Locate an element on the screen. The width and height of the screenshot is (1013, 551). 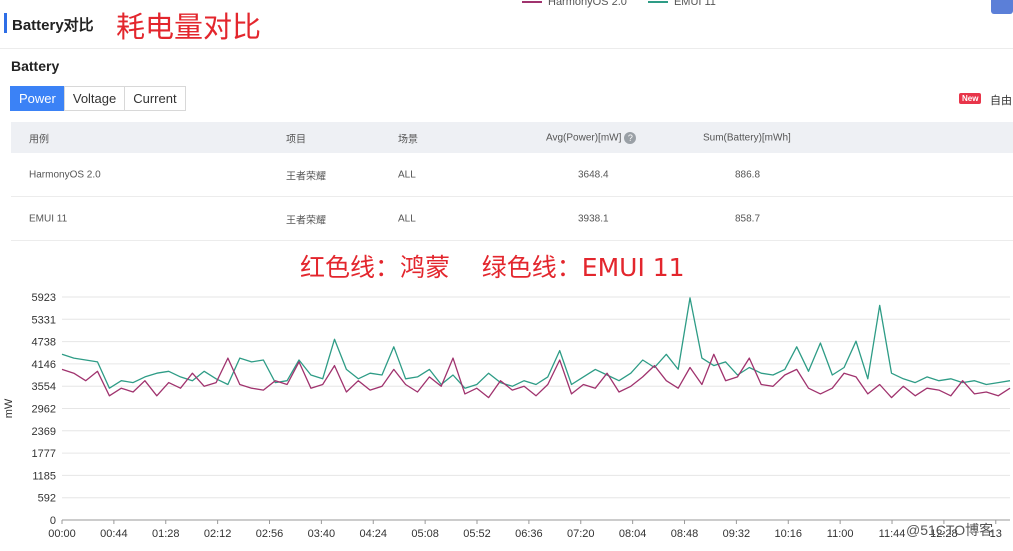
x-tick-label: 03:40 is located at coordinates (322, 534).